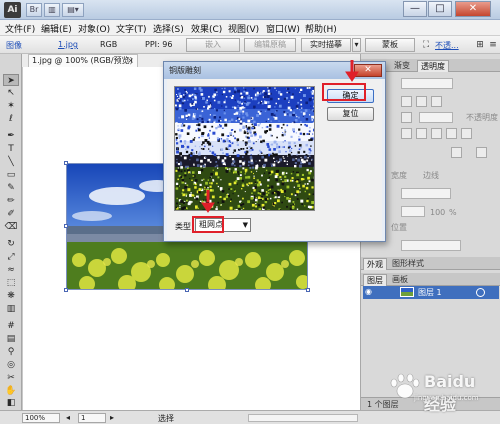  Describe the element at coordinates (130, 61) in the screenshot. I see `close-tab-icon: ×` at that location.